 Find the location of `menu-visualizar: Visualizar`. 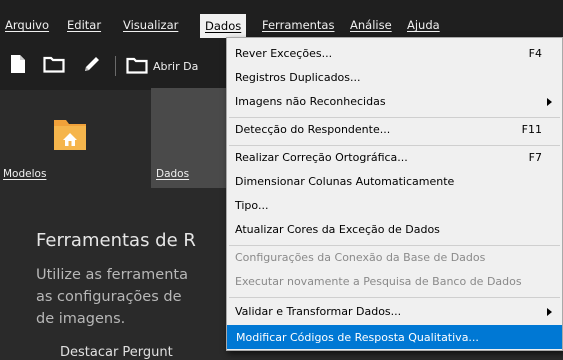

menu-visualizar: Visualizar is located at coordinates (150, 25).